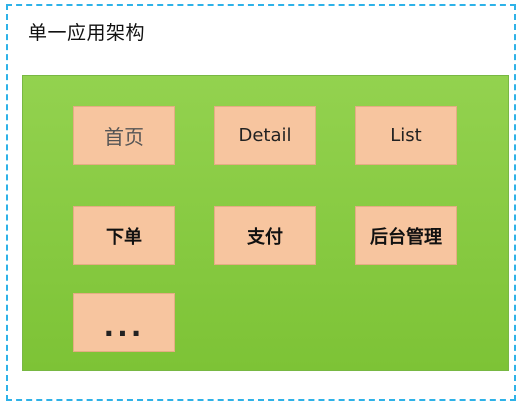 This screenshot has height=408, width=525. I want to click on module-list: List, so click(406, 135).